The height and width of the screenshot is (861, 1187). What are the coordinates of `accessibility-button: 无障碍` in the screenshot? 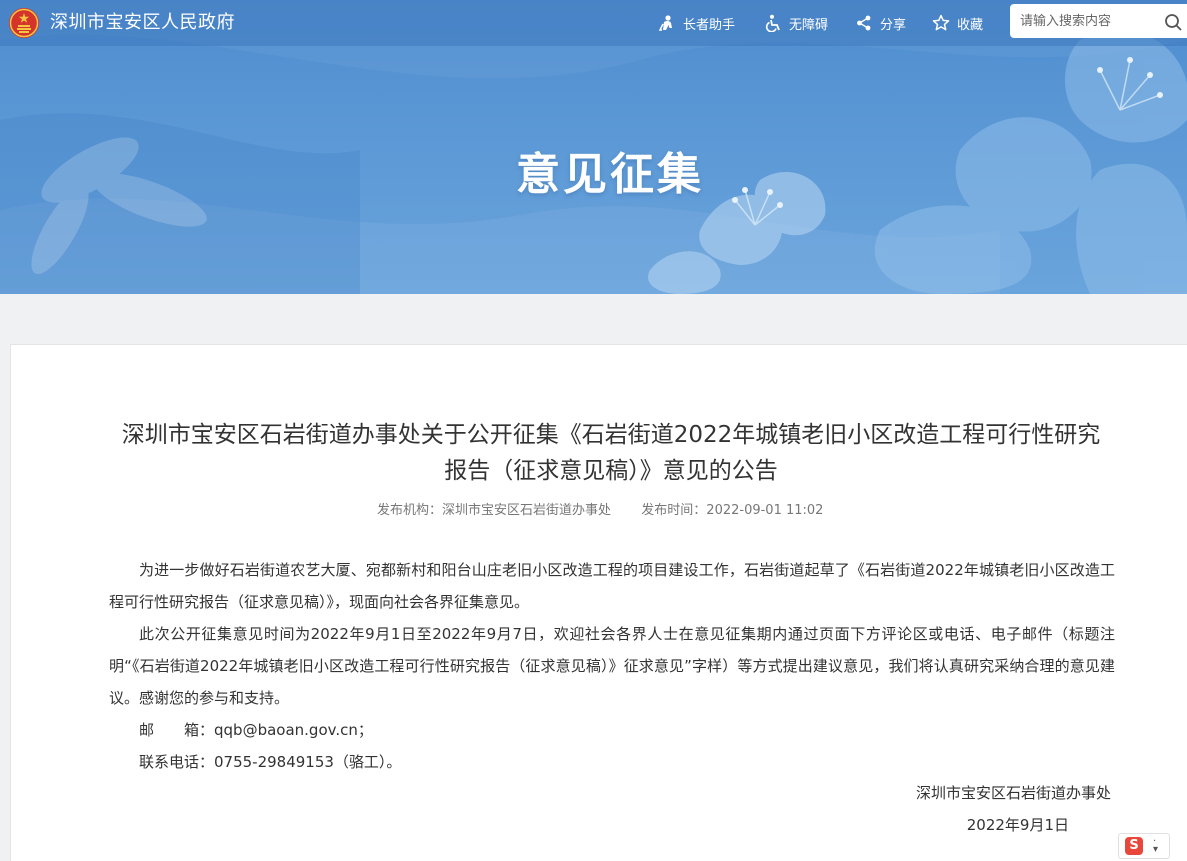 It's located at (796, 23).